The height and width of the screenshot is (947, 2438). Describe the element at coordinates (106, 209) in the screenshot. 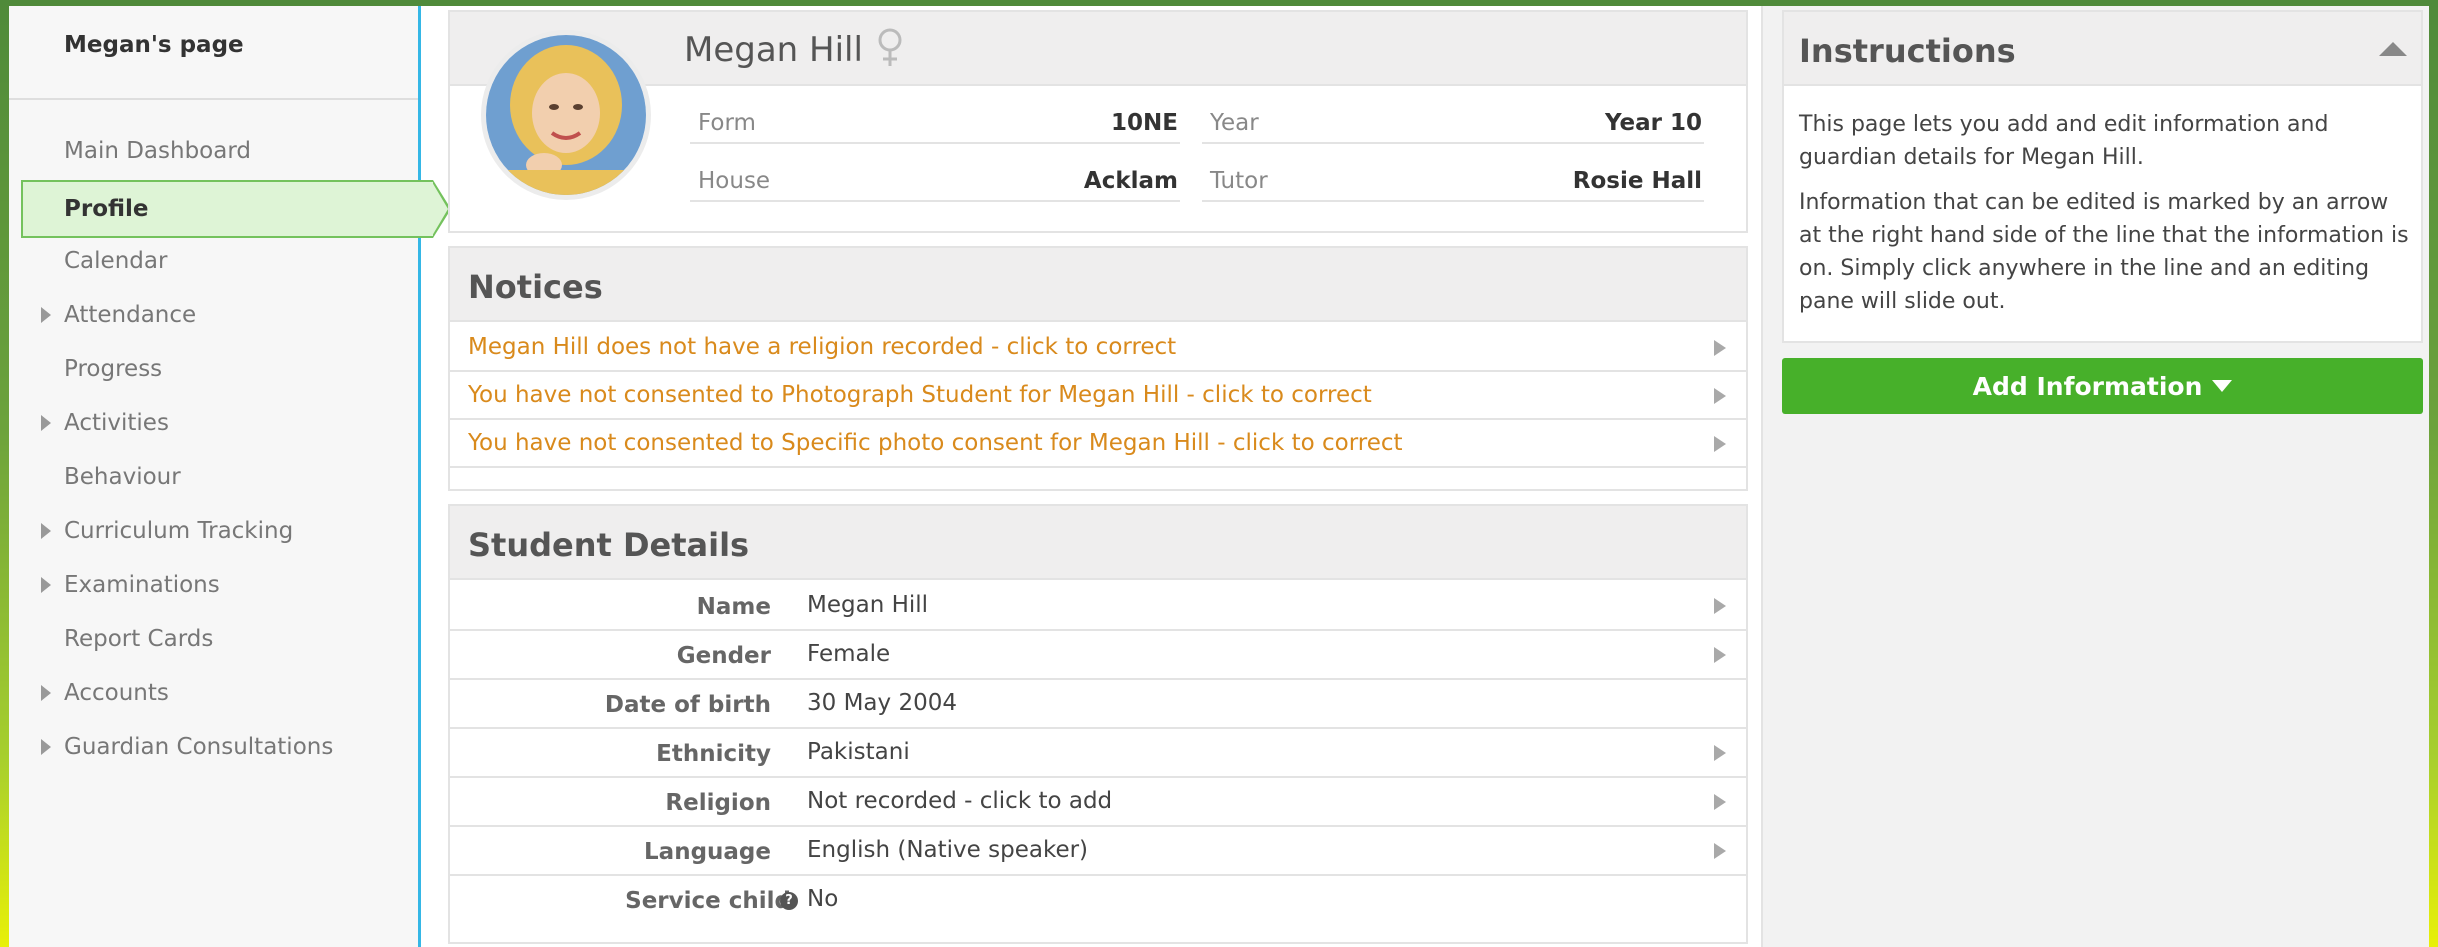

I see `sidebar-item-label: Profile` at that location.